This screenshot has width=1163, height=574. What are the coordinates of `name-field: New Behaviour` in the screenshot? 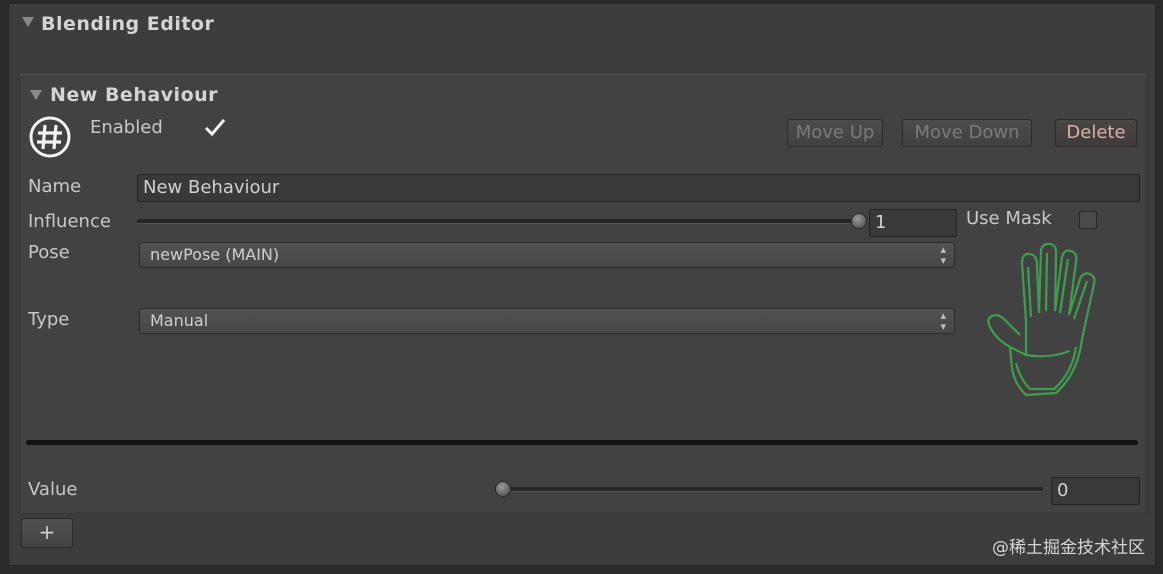 It's located at (638, 188).